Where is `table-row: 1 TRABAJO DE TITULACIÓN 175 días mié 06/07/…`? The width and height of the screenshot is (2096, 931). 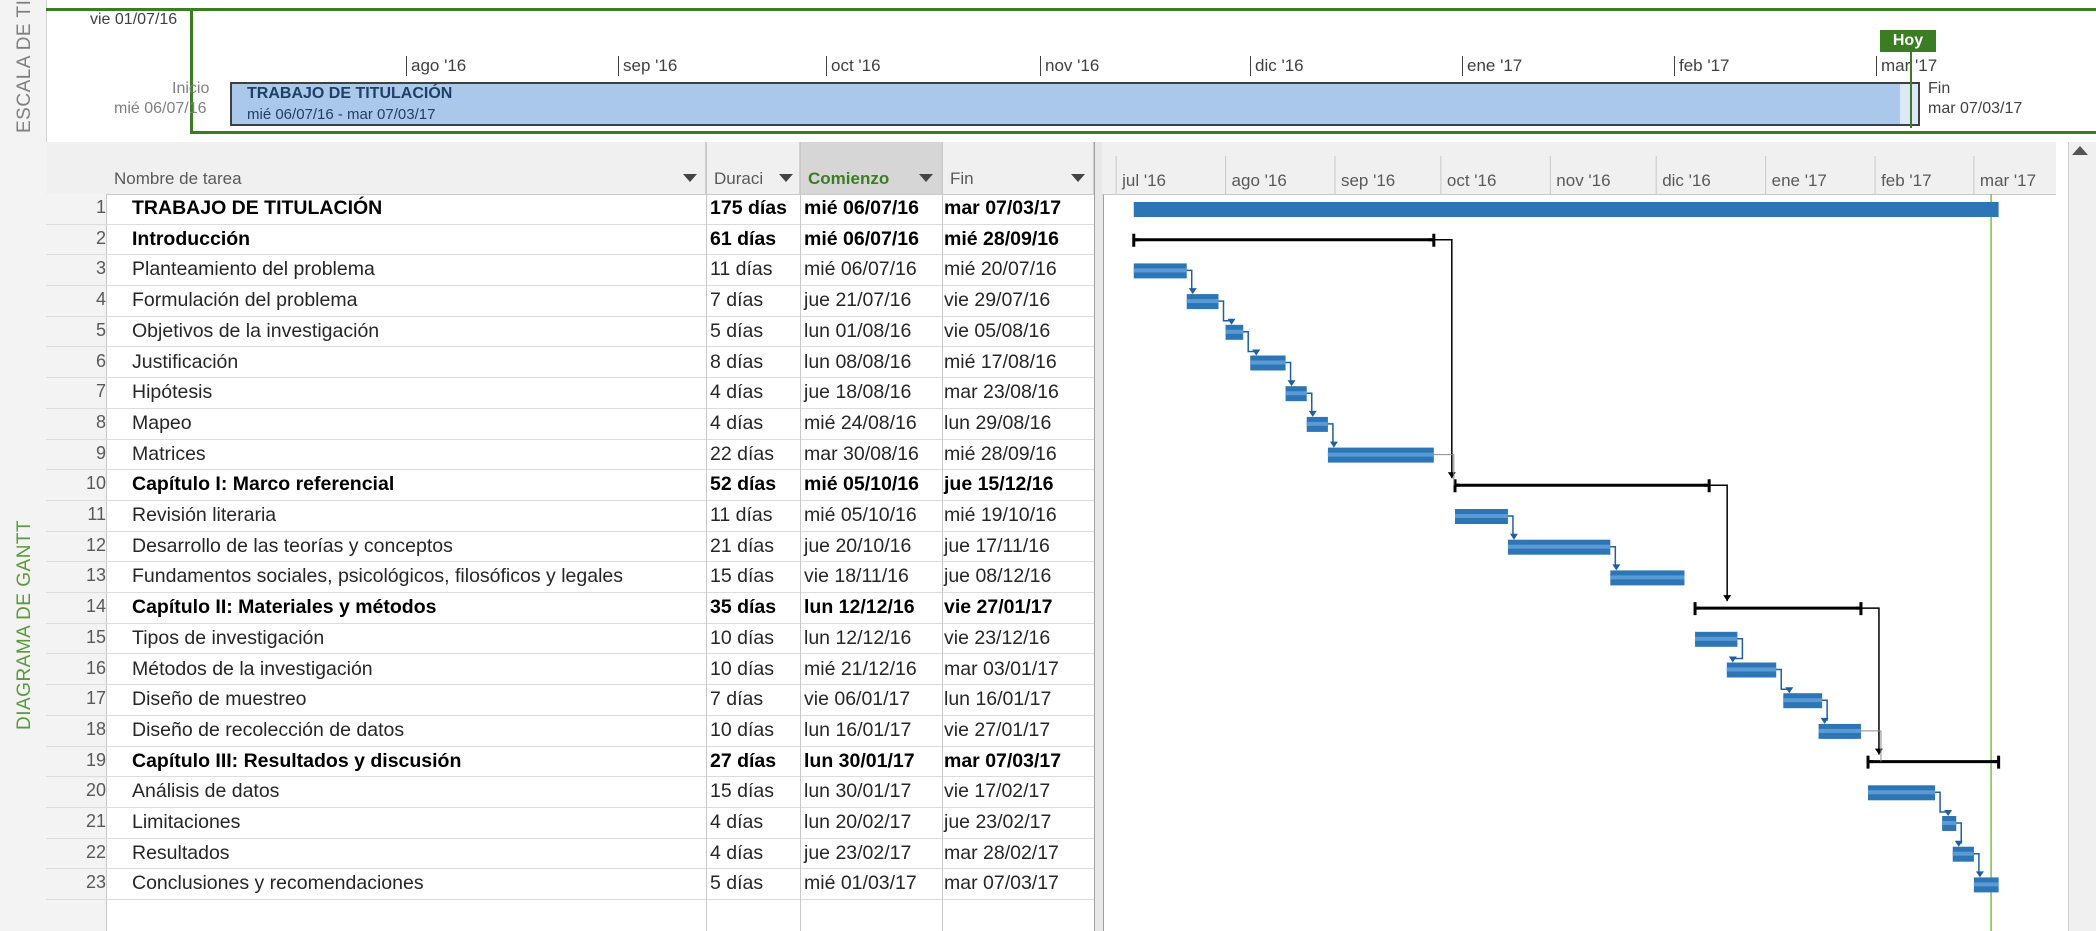 table-row: 1 TRABAJO DE TITULACIÓN 175 días mié 06/07/… is located at coordinates (570, 209).